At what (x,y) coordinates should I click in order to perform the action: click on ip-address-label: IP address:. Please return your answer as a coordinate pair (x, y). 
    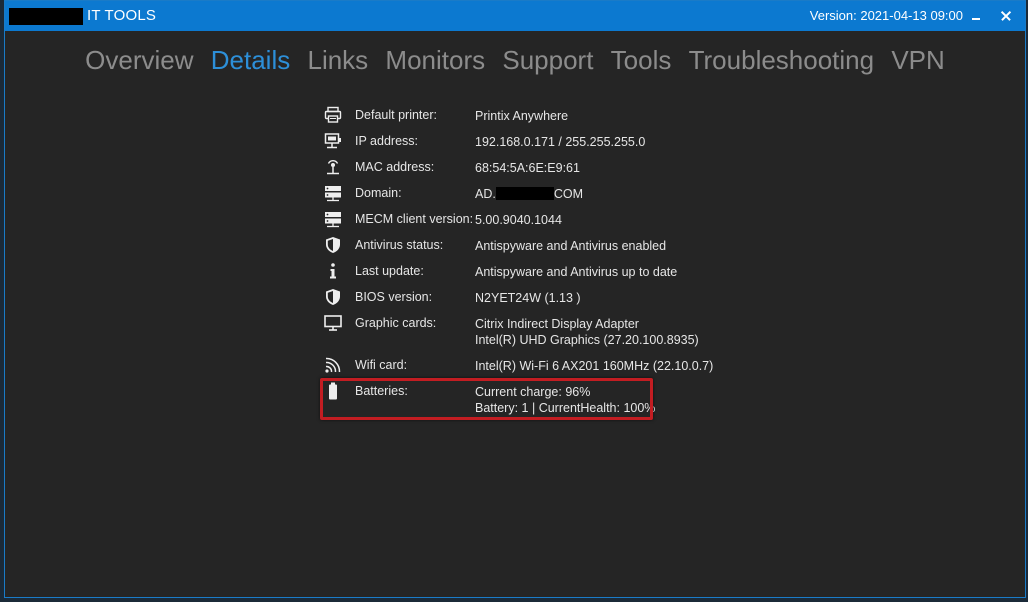
    Looking at the image, I should click on (387, 141).